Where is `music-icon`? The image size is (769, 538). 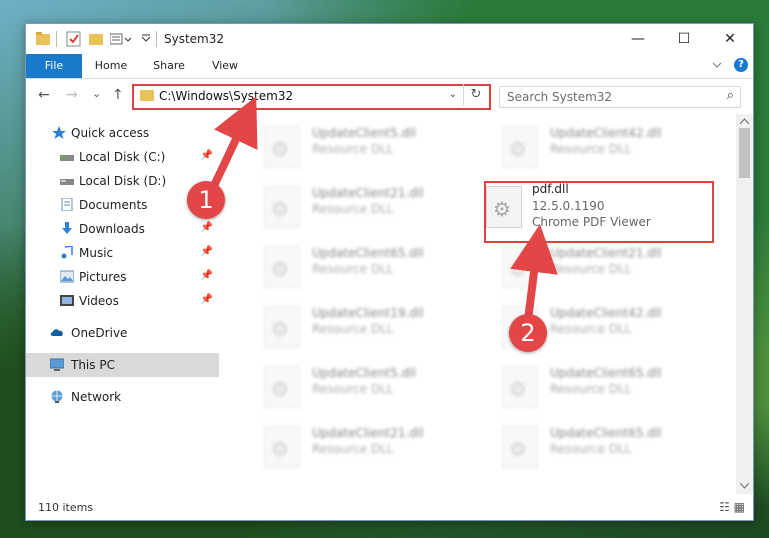
music-icon is located at coordinates (67, 252).